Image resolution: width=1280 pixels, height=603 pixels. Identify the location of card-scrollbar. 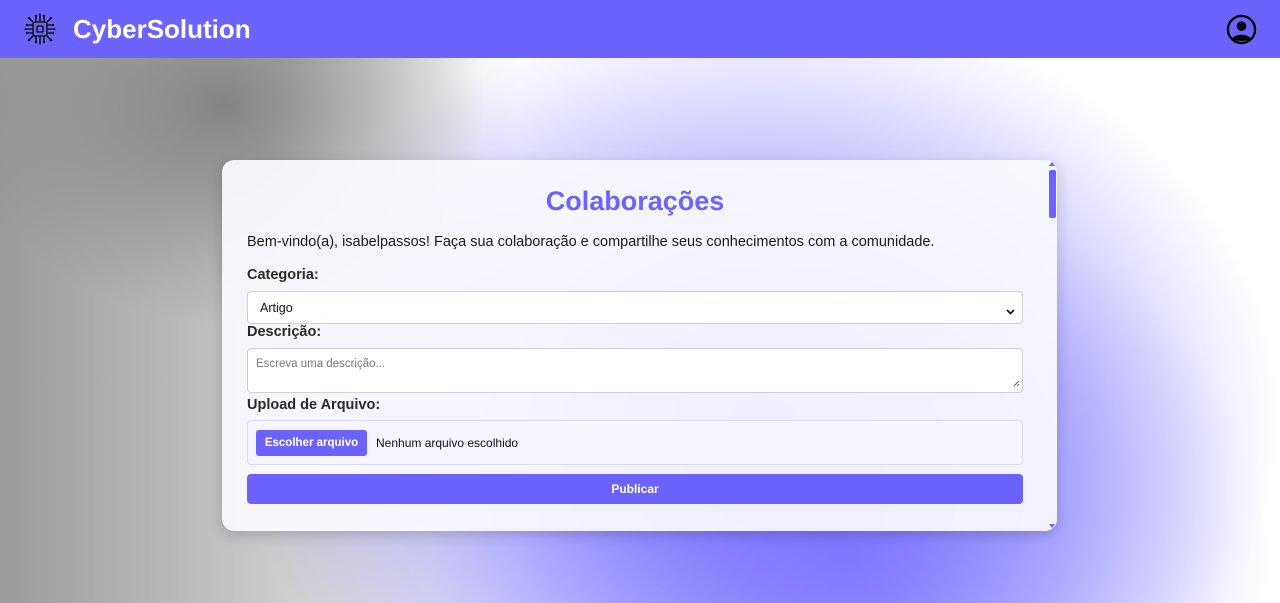
(1052, 345).